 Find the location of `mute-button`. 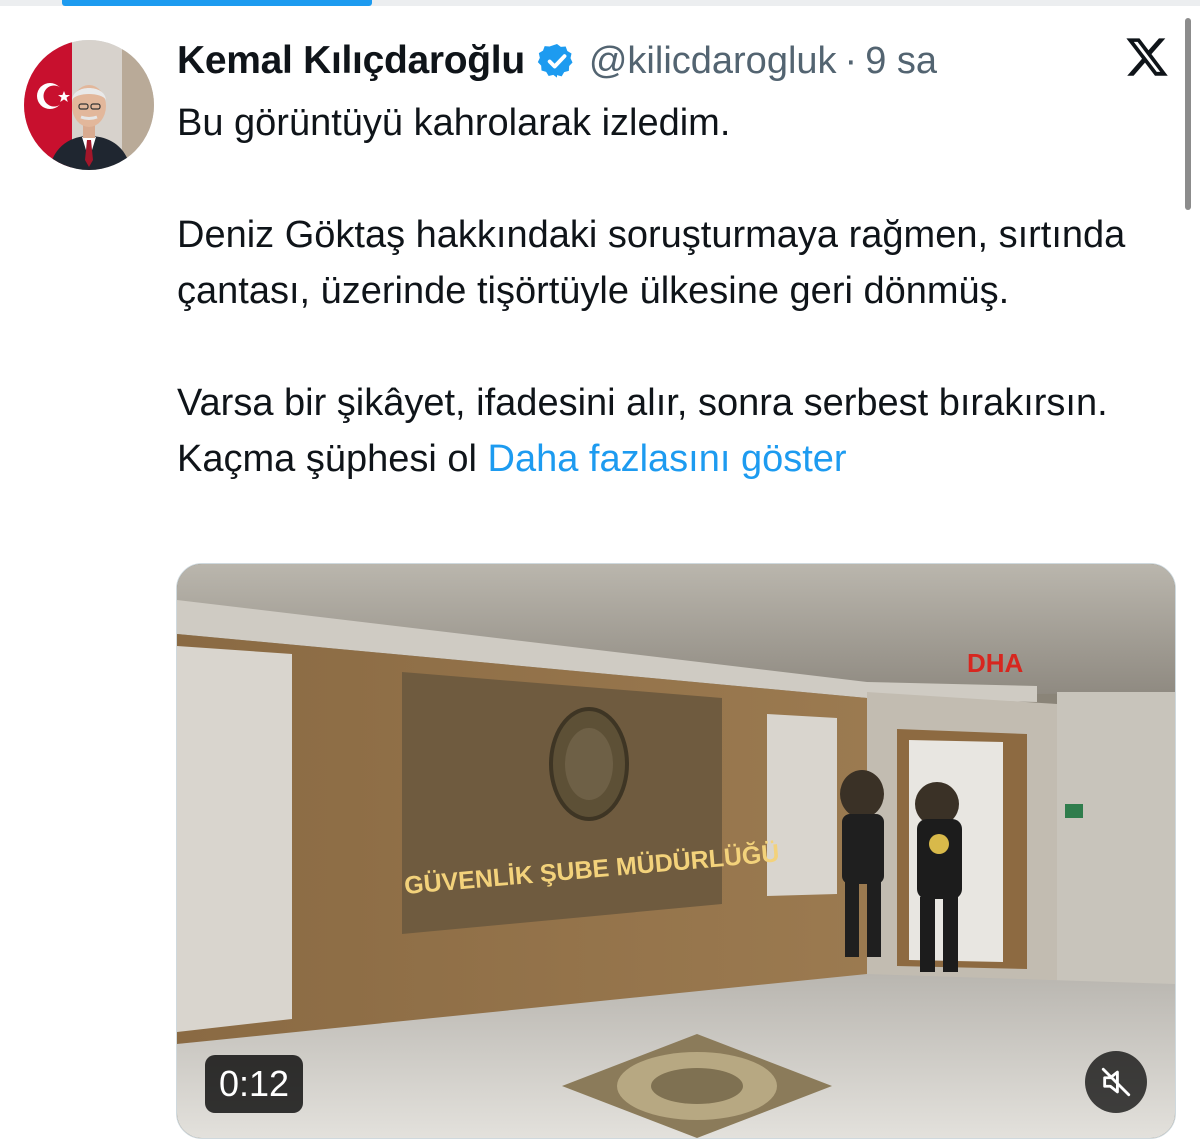

mute-button is located at coordinates (1116, 1082).